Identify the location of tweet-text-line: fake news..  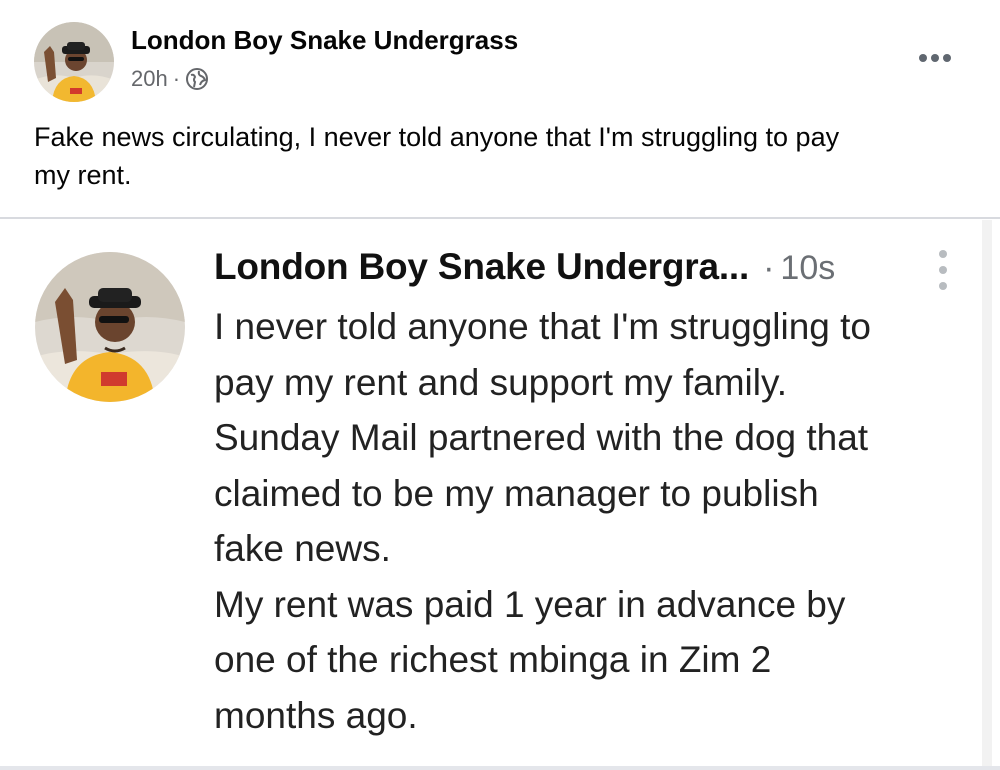
(302, 548).